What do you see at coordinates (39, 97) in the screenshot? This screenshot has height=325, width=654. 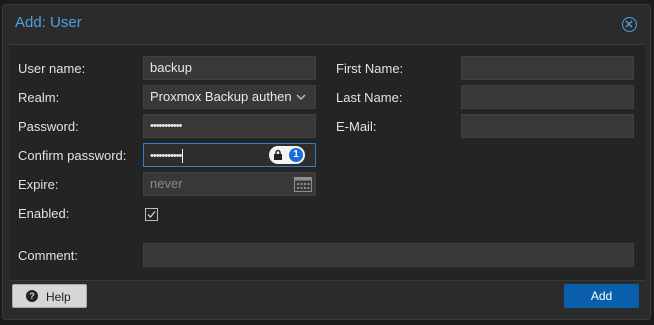 I see `realm-label: Realm:` at bounding box center [39, 97].